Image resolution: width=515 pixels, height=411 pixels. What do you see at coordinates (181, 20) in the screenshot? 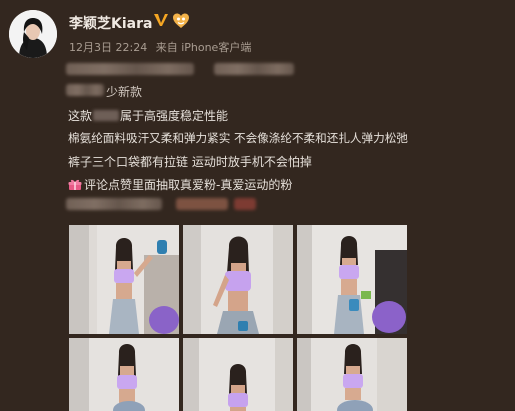
I see `vip-fan-icon` at bounding box center [181, 20].